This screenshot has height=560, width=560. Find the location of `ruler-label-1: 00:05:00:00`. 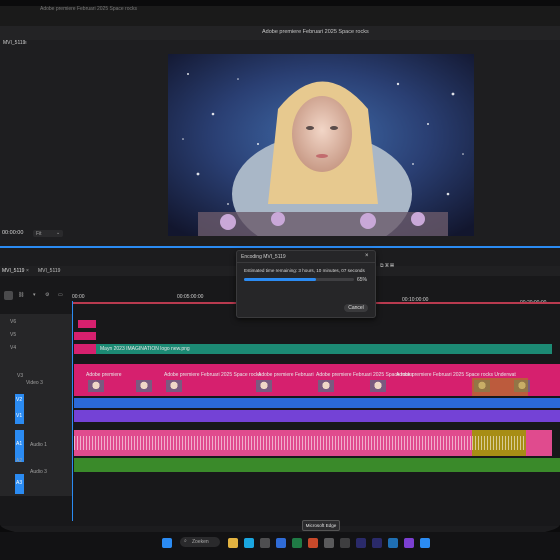

ruler-label-1: 00:05:00:00 is located at coordinates (190, 297).